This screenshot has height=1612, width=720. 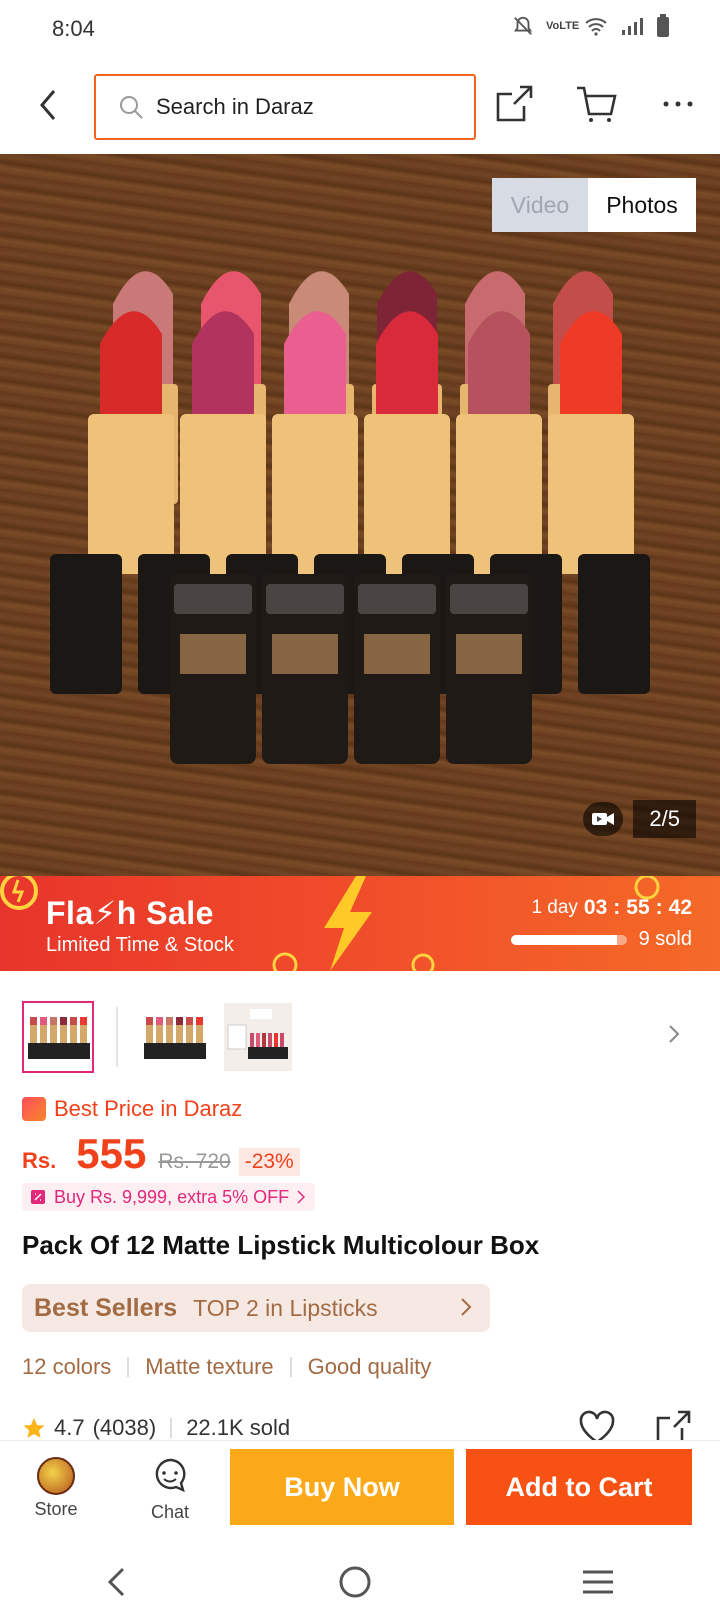 What do you see at coordinates (38, 1197) in the screenshot?
I see `voucher-icon` at bounding box center [38, 1197].